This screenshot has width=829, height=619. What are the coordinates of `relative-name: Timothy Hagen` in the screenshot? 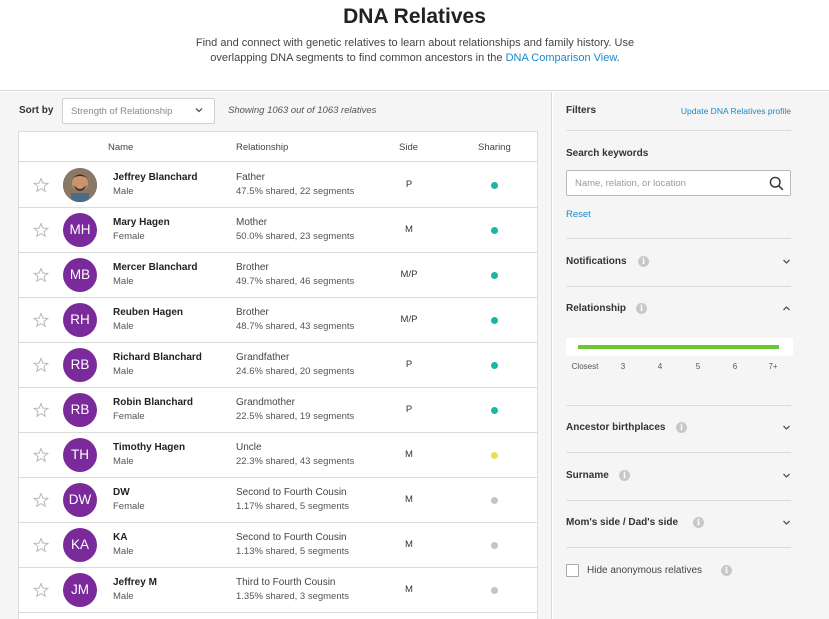 It's located at (149, 447).